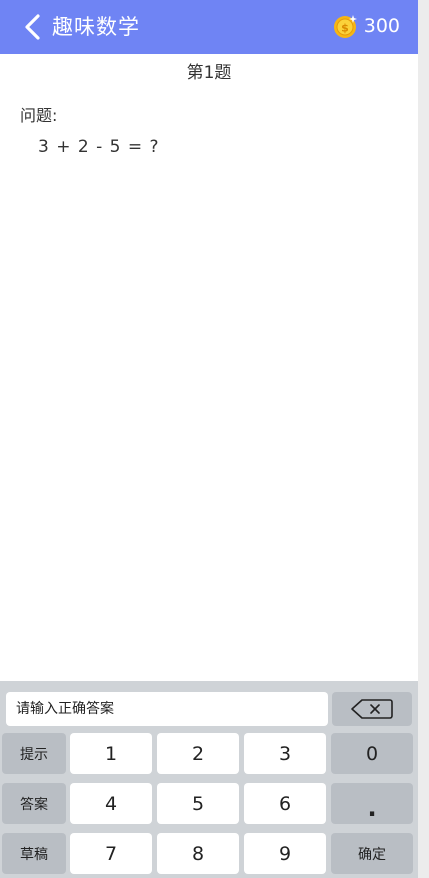 Image resolution: width=429 pixels, height=878 pixels. Describe the element at coordinates (34, 853) in the screenshot. I see `draft-key: 草稿` at that location.